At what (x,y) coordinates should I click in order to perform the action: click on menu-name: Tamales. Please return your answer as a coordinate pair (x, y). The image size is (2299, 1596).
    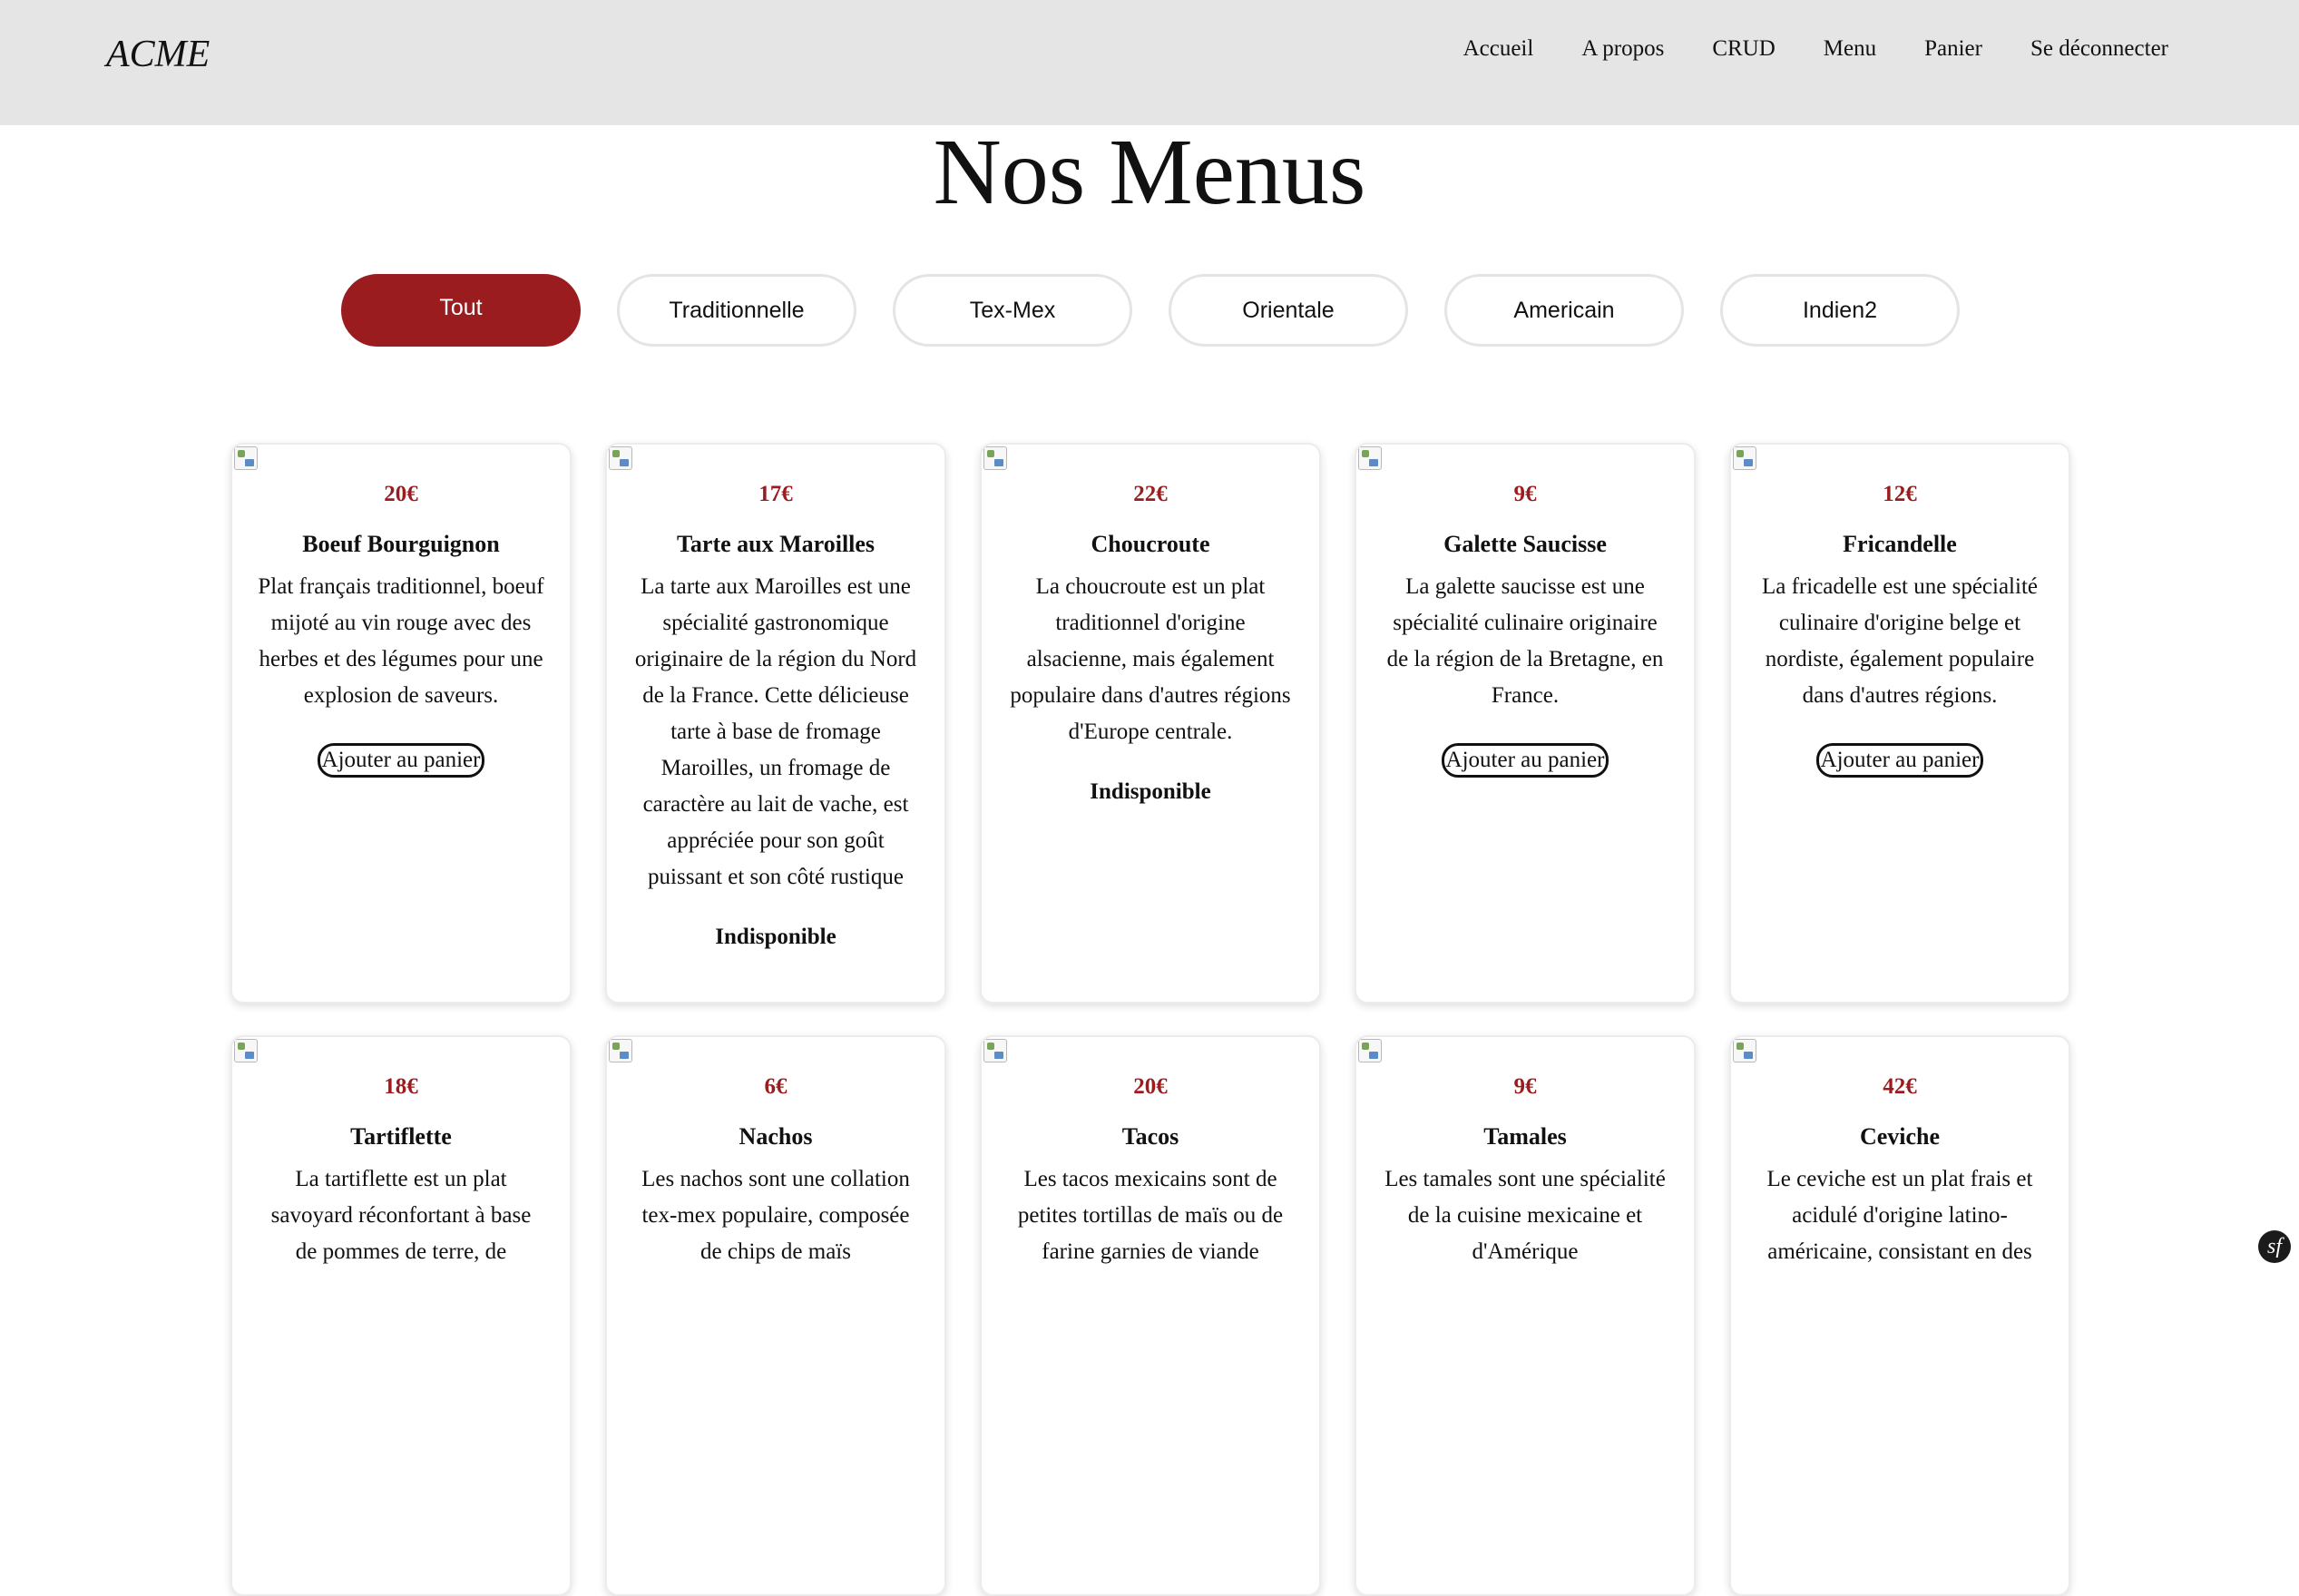
    Looking at the image, I should click on (1525, 1136).